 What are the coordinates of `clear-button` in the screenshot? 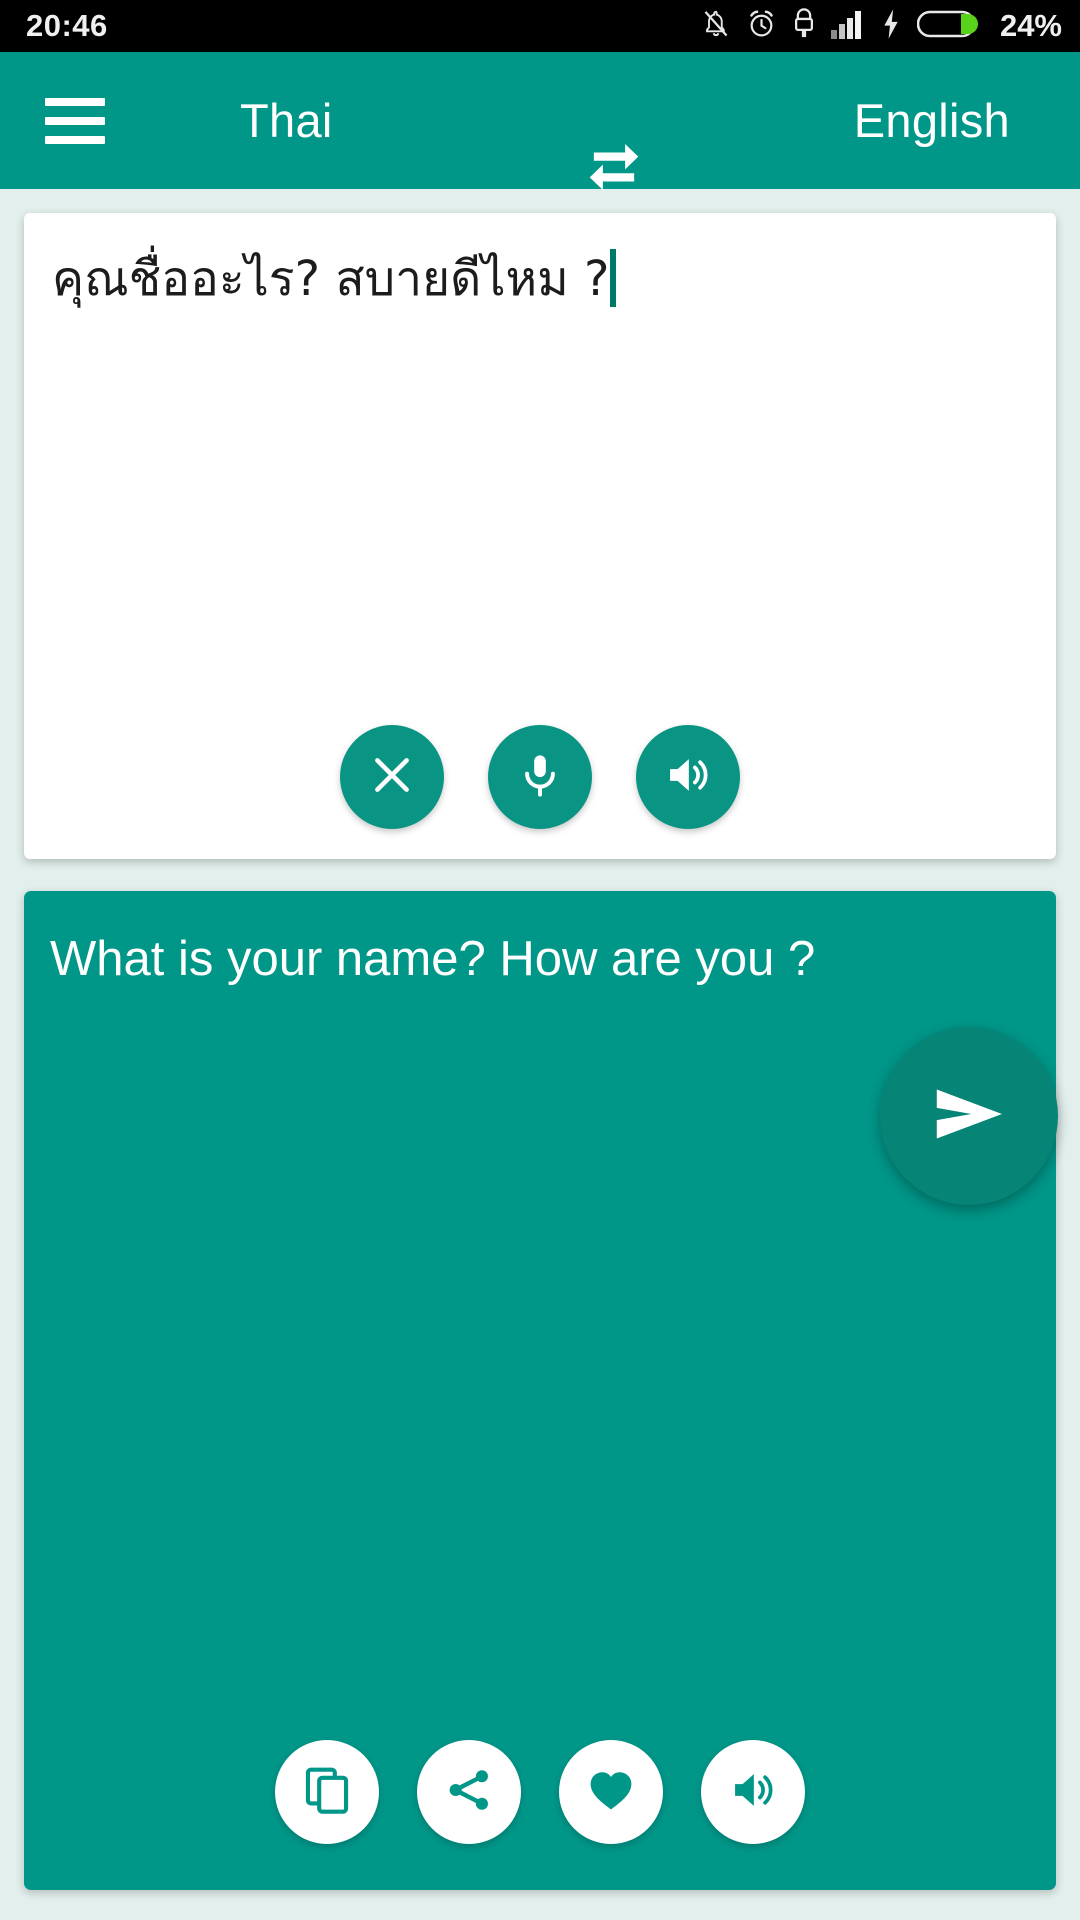 It's located at (392, 777).